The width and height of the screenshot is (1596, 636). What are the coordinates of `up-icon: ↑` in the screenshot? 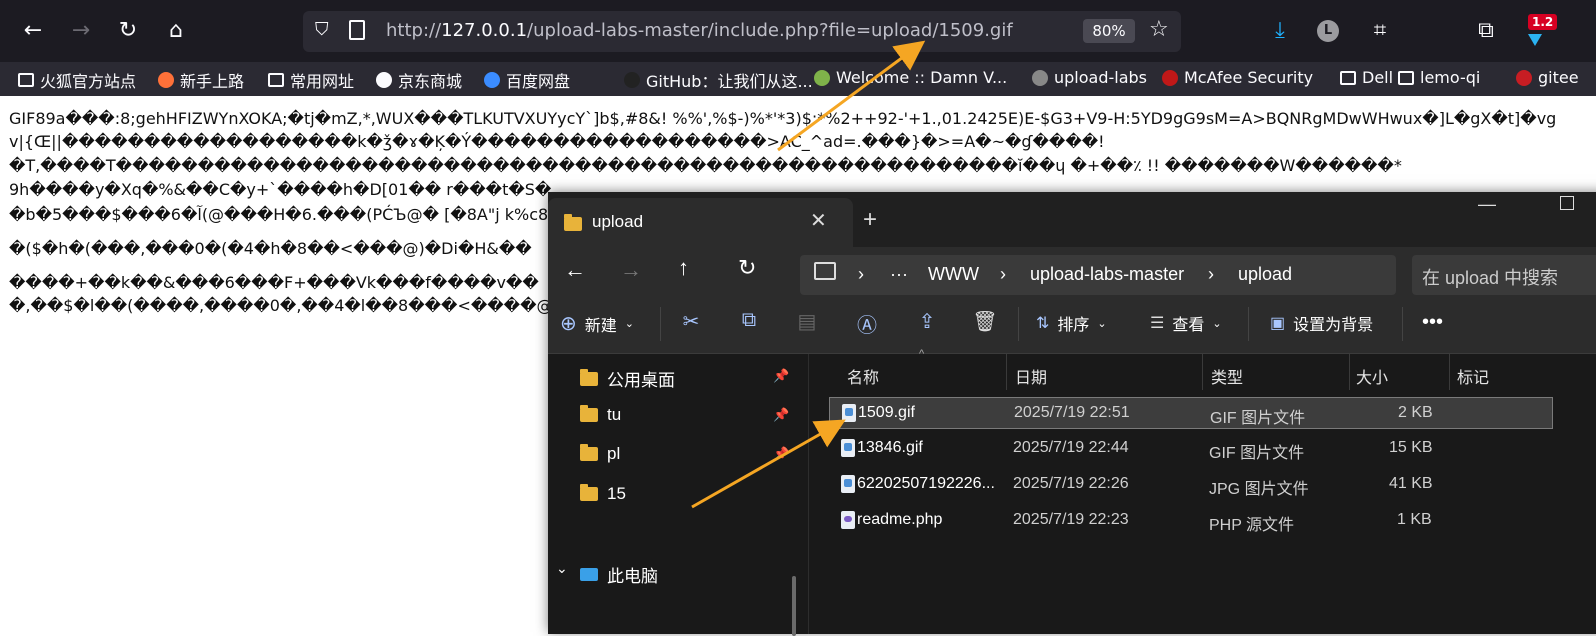 It's located at (683, 268).